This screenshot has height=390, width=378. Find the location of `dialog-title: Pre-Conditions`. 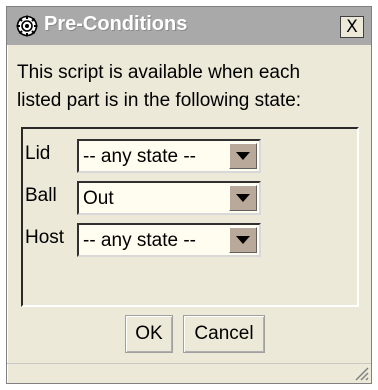

dialog-title: Pre-Conditions is located at coordinates (116, 24).